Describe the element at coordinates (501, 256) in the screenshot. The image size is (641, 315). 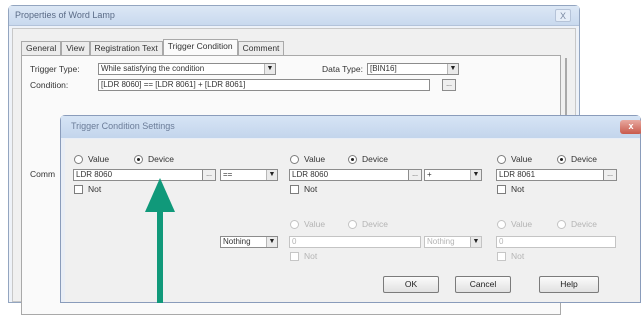
I see `right-not2-checkbox` at that location.